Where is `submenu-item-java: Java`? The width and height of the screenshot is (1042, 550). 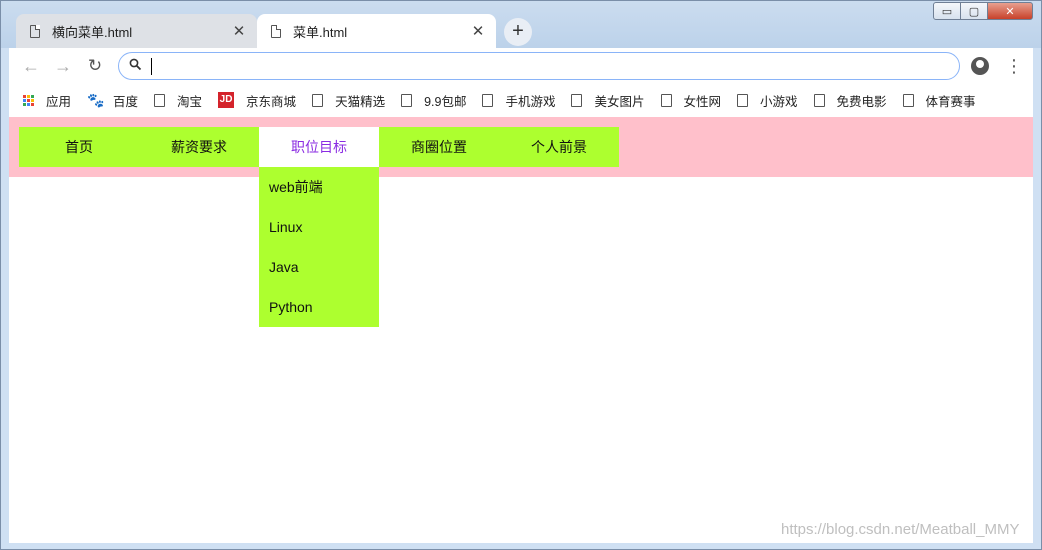
submenu-item-java: Java is located at coordinates (319, 267).